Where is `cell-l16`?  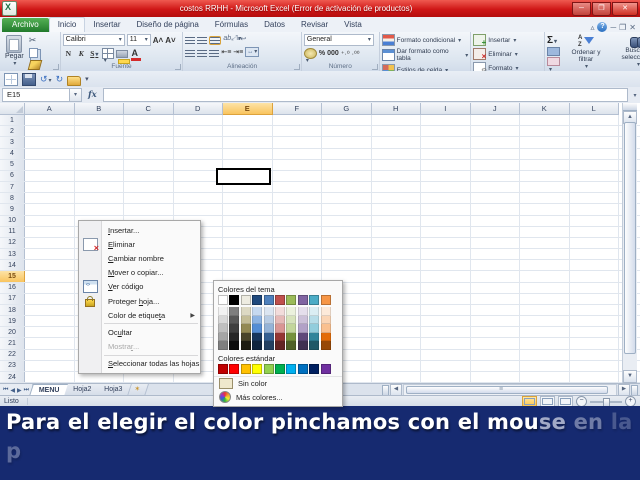
cell-l16 is located at coordinates (594, 287).